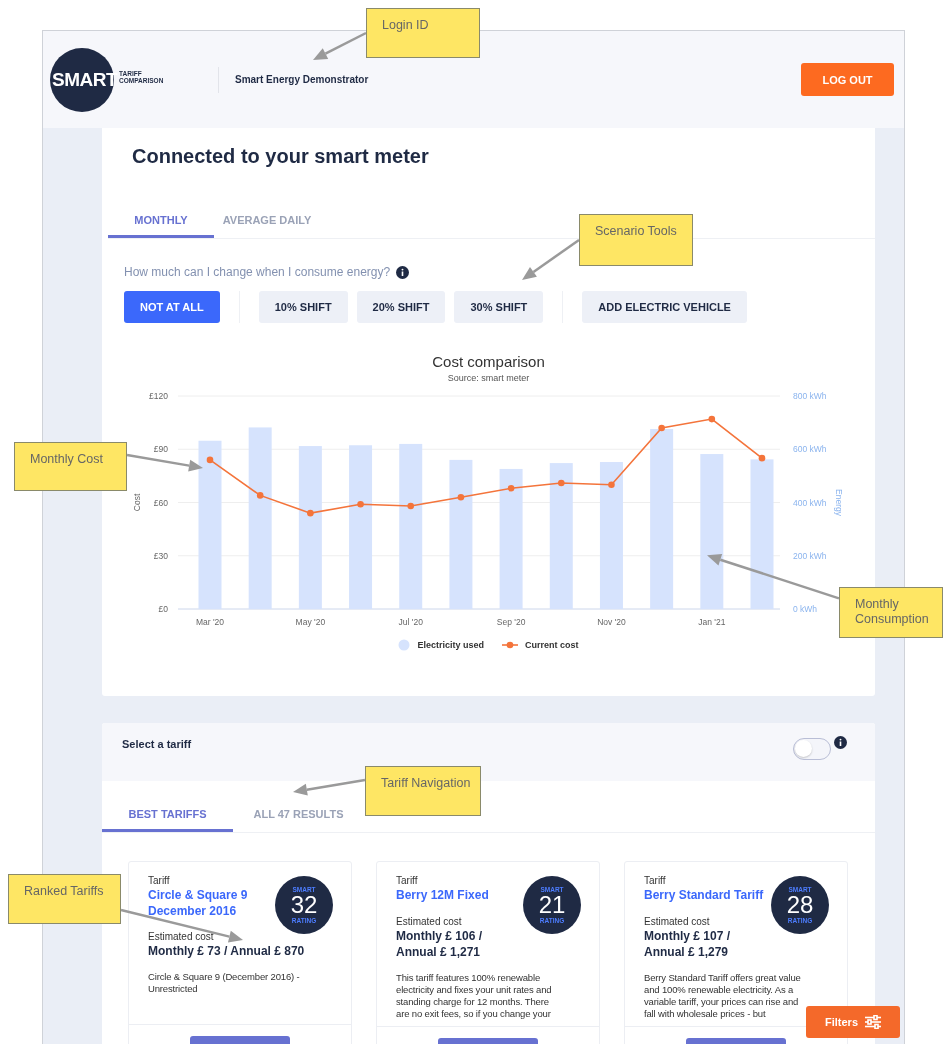 This screenshot has height=1044, width=943. Describe the element at coordinates (853, 1022) in the screenshot. I see `filters-button: Filters` at that location.